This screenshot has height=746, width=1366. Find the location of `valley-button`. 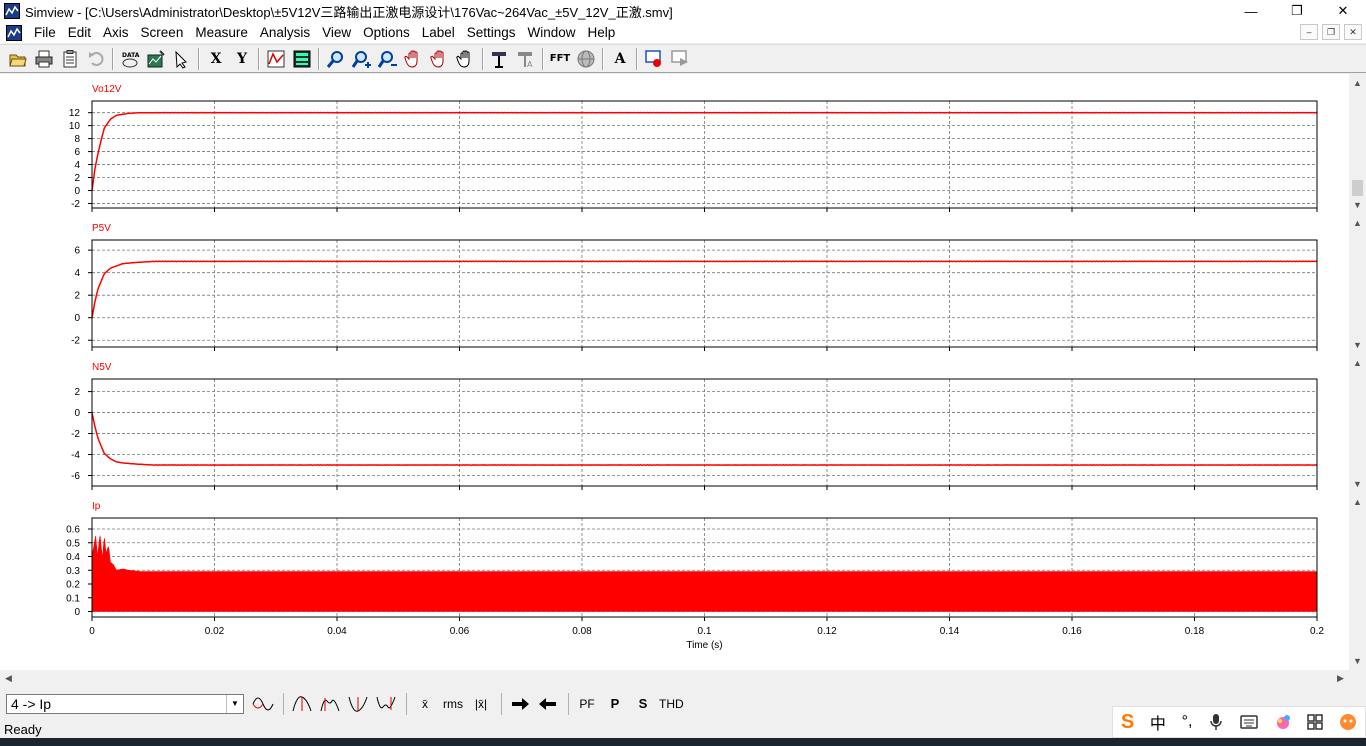

valley-button is located at coordinates (386, 704).